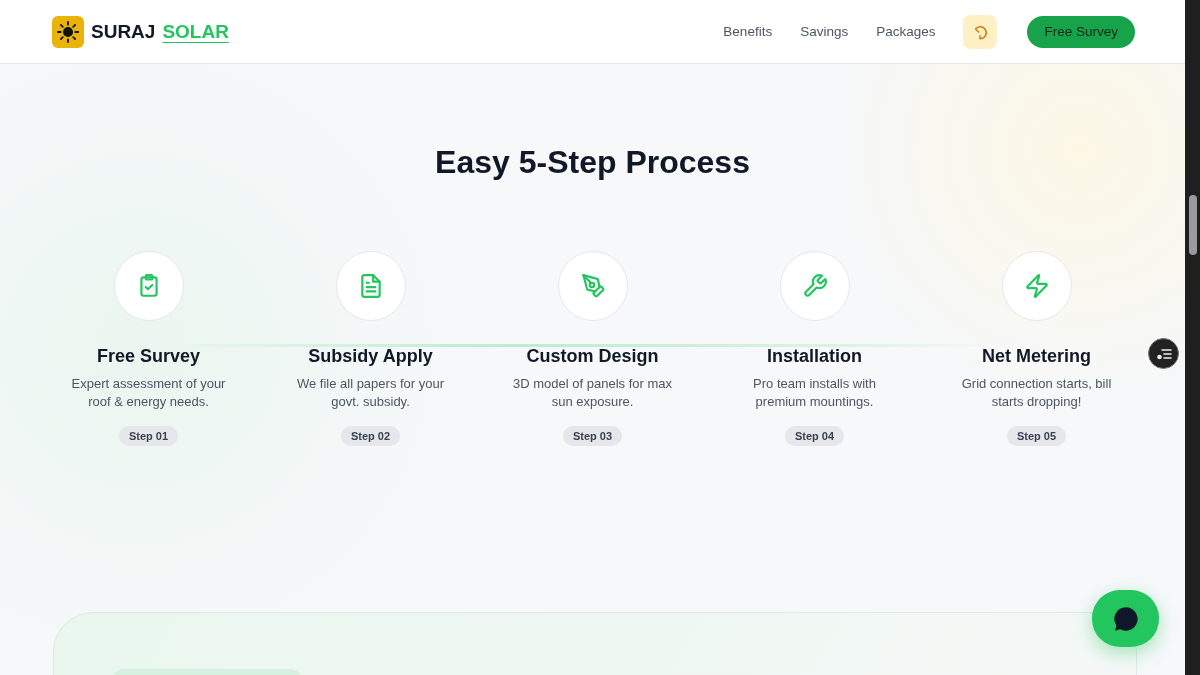 The image size is (1200, 675). I want to click on step-title: Custom Design, so click(592, 356).